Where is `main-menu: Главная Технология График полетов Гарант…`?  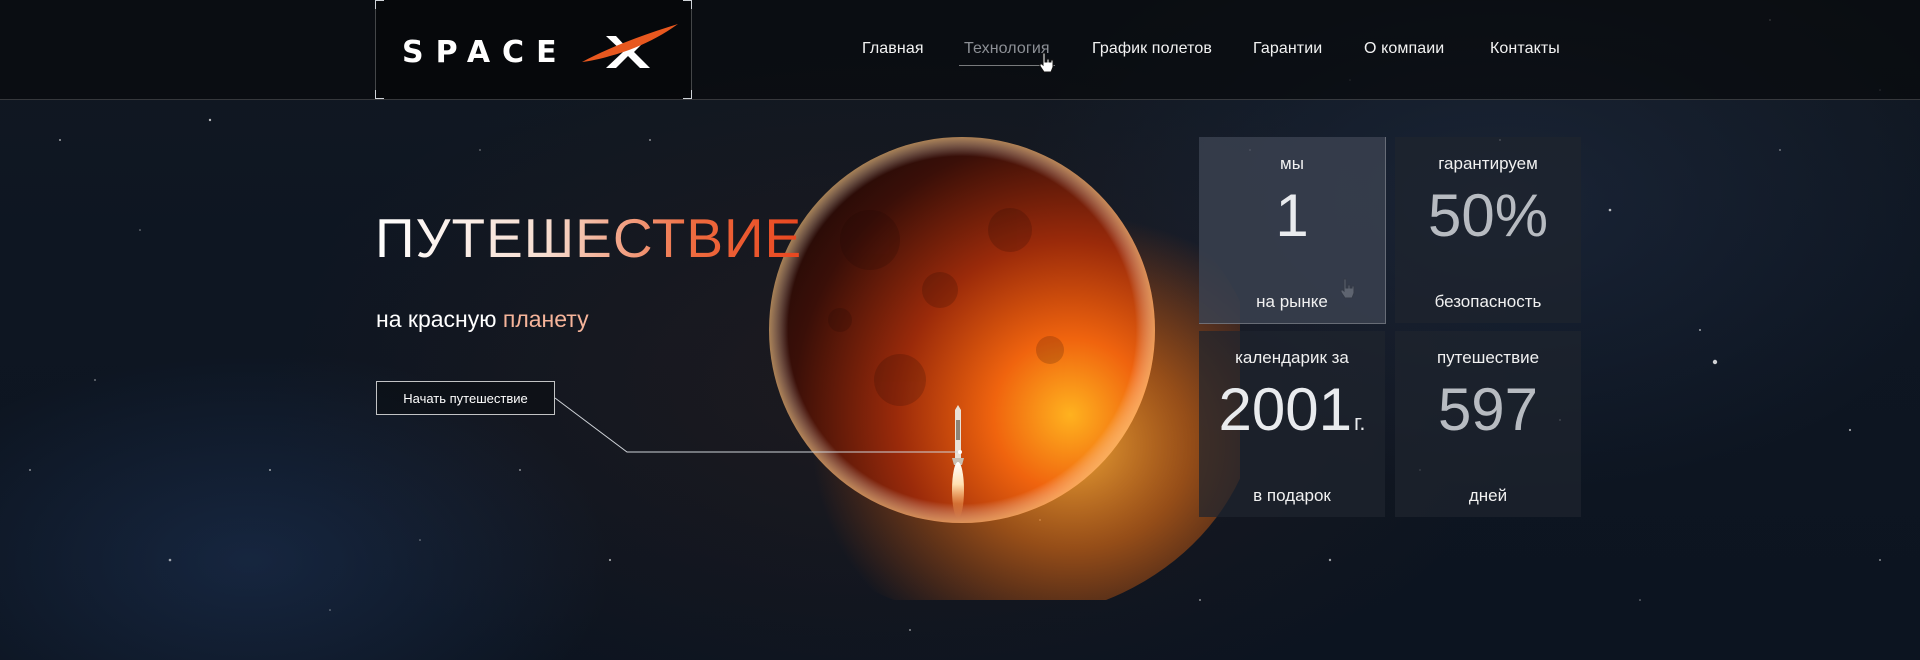 main-menu: Главная Технология График полетов Гарант… is located at coordinates (960, 53).